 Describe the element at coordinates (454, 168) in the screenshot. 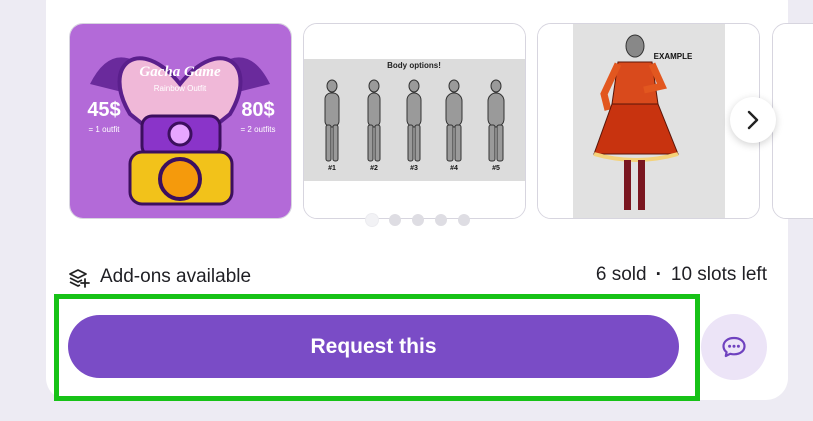

I see `body-label-4: #4` at that location.